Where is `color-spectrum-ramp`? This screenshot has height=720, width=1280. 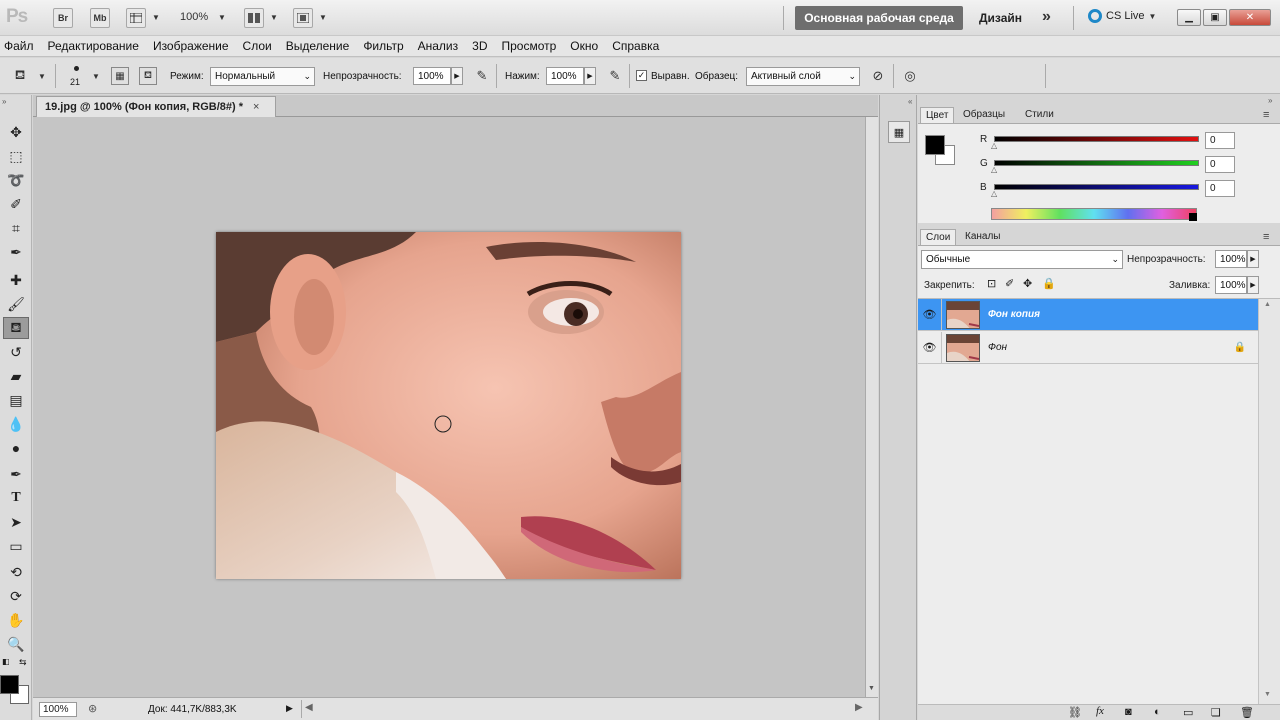
color-spectrum-ramp is located at coordinates (1094, 214).